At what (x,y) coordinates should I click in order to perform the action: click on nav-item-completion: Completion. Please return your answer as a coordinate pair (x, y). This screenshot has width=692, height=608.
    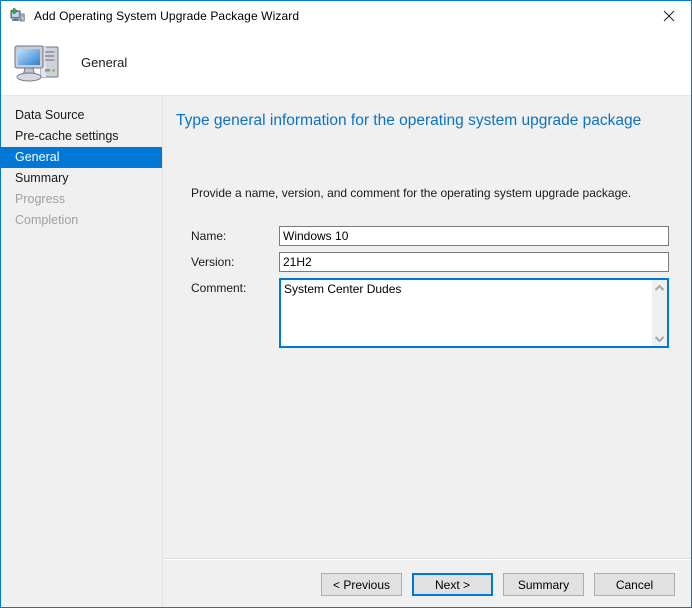
    Looking at the image, I should click on (47, 220).